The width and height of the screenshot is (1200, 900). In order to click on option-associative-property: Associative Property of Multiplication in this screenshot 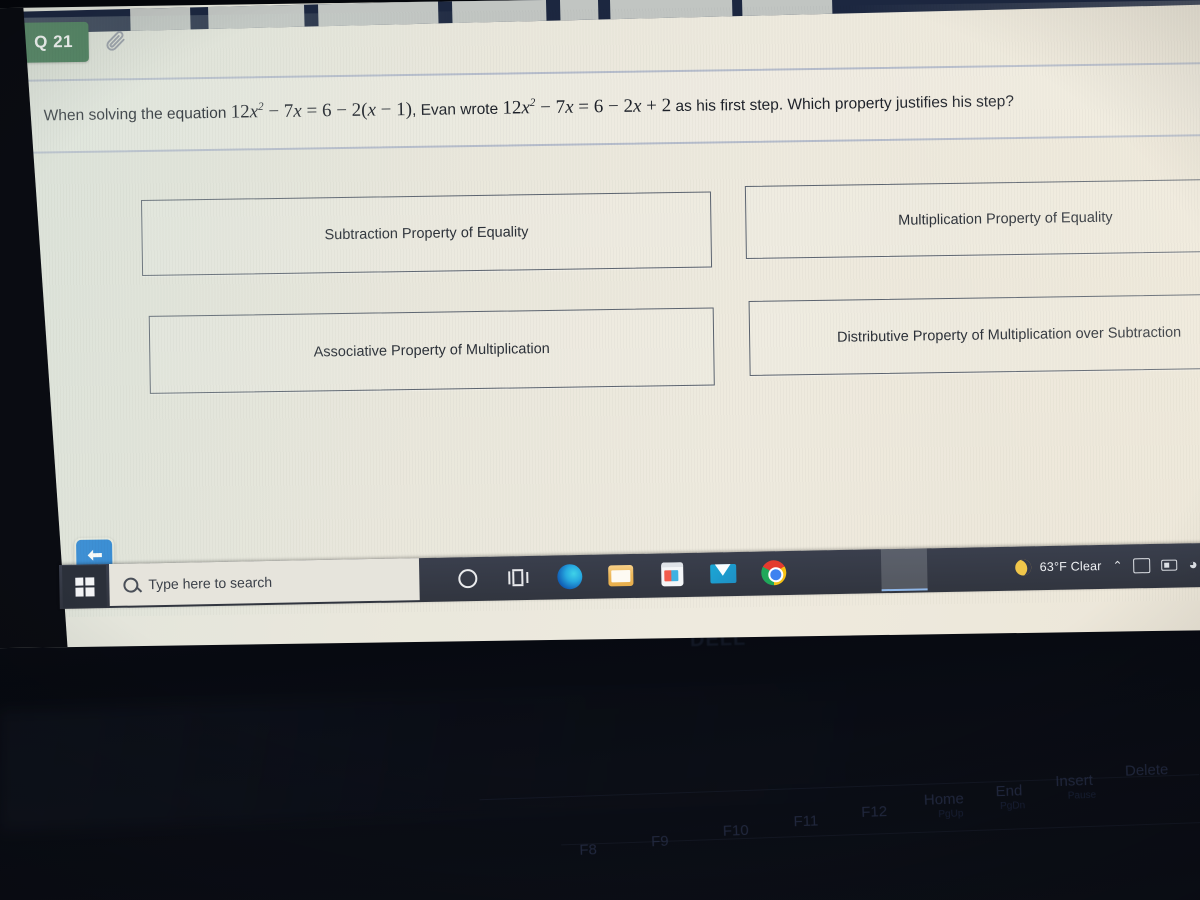, I will do `click(431, 350)`.